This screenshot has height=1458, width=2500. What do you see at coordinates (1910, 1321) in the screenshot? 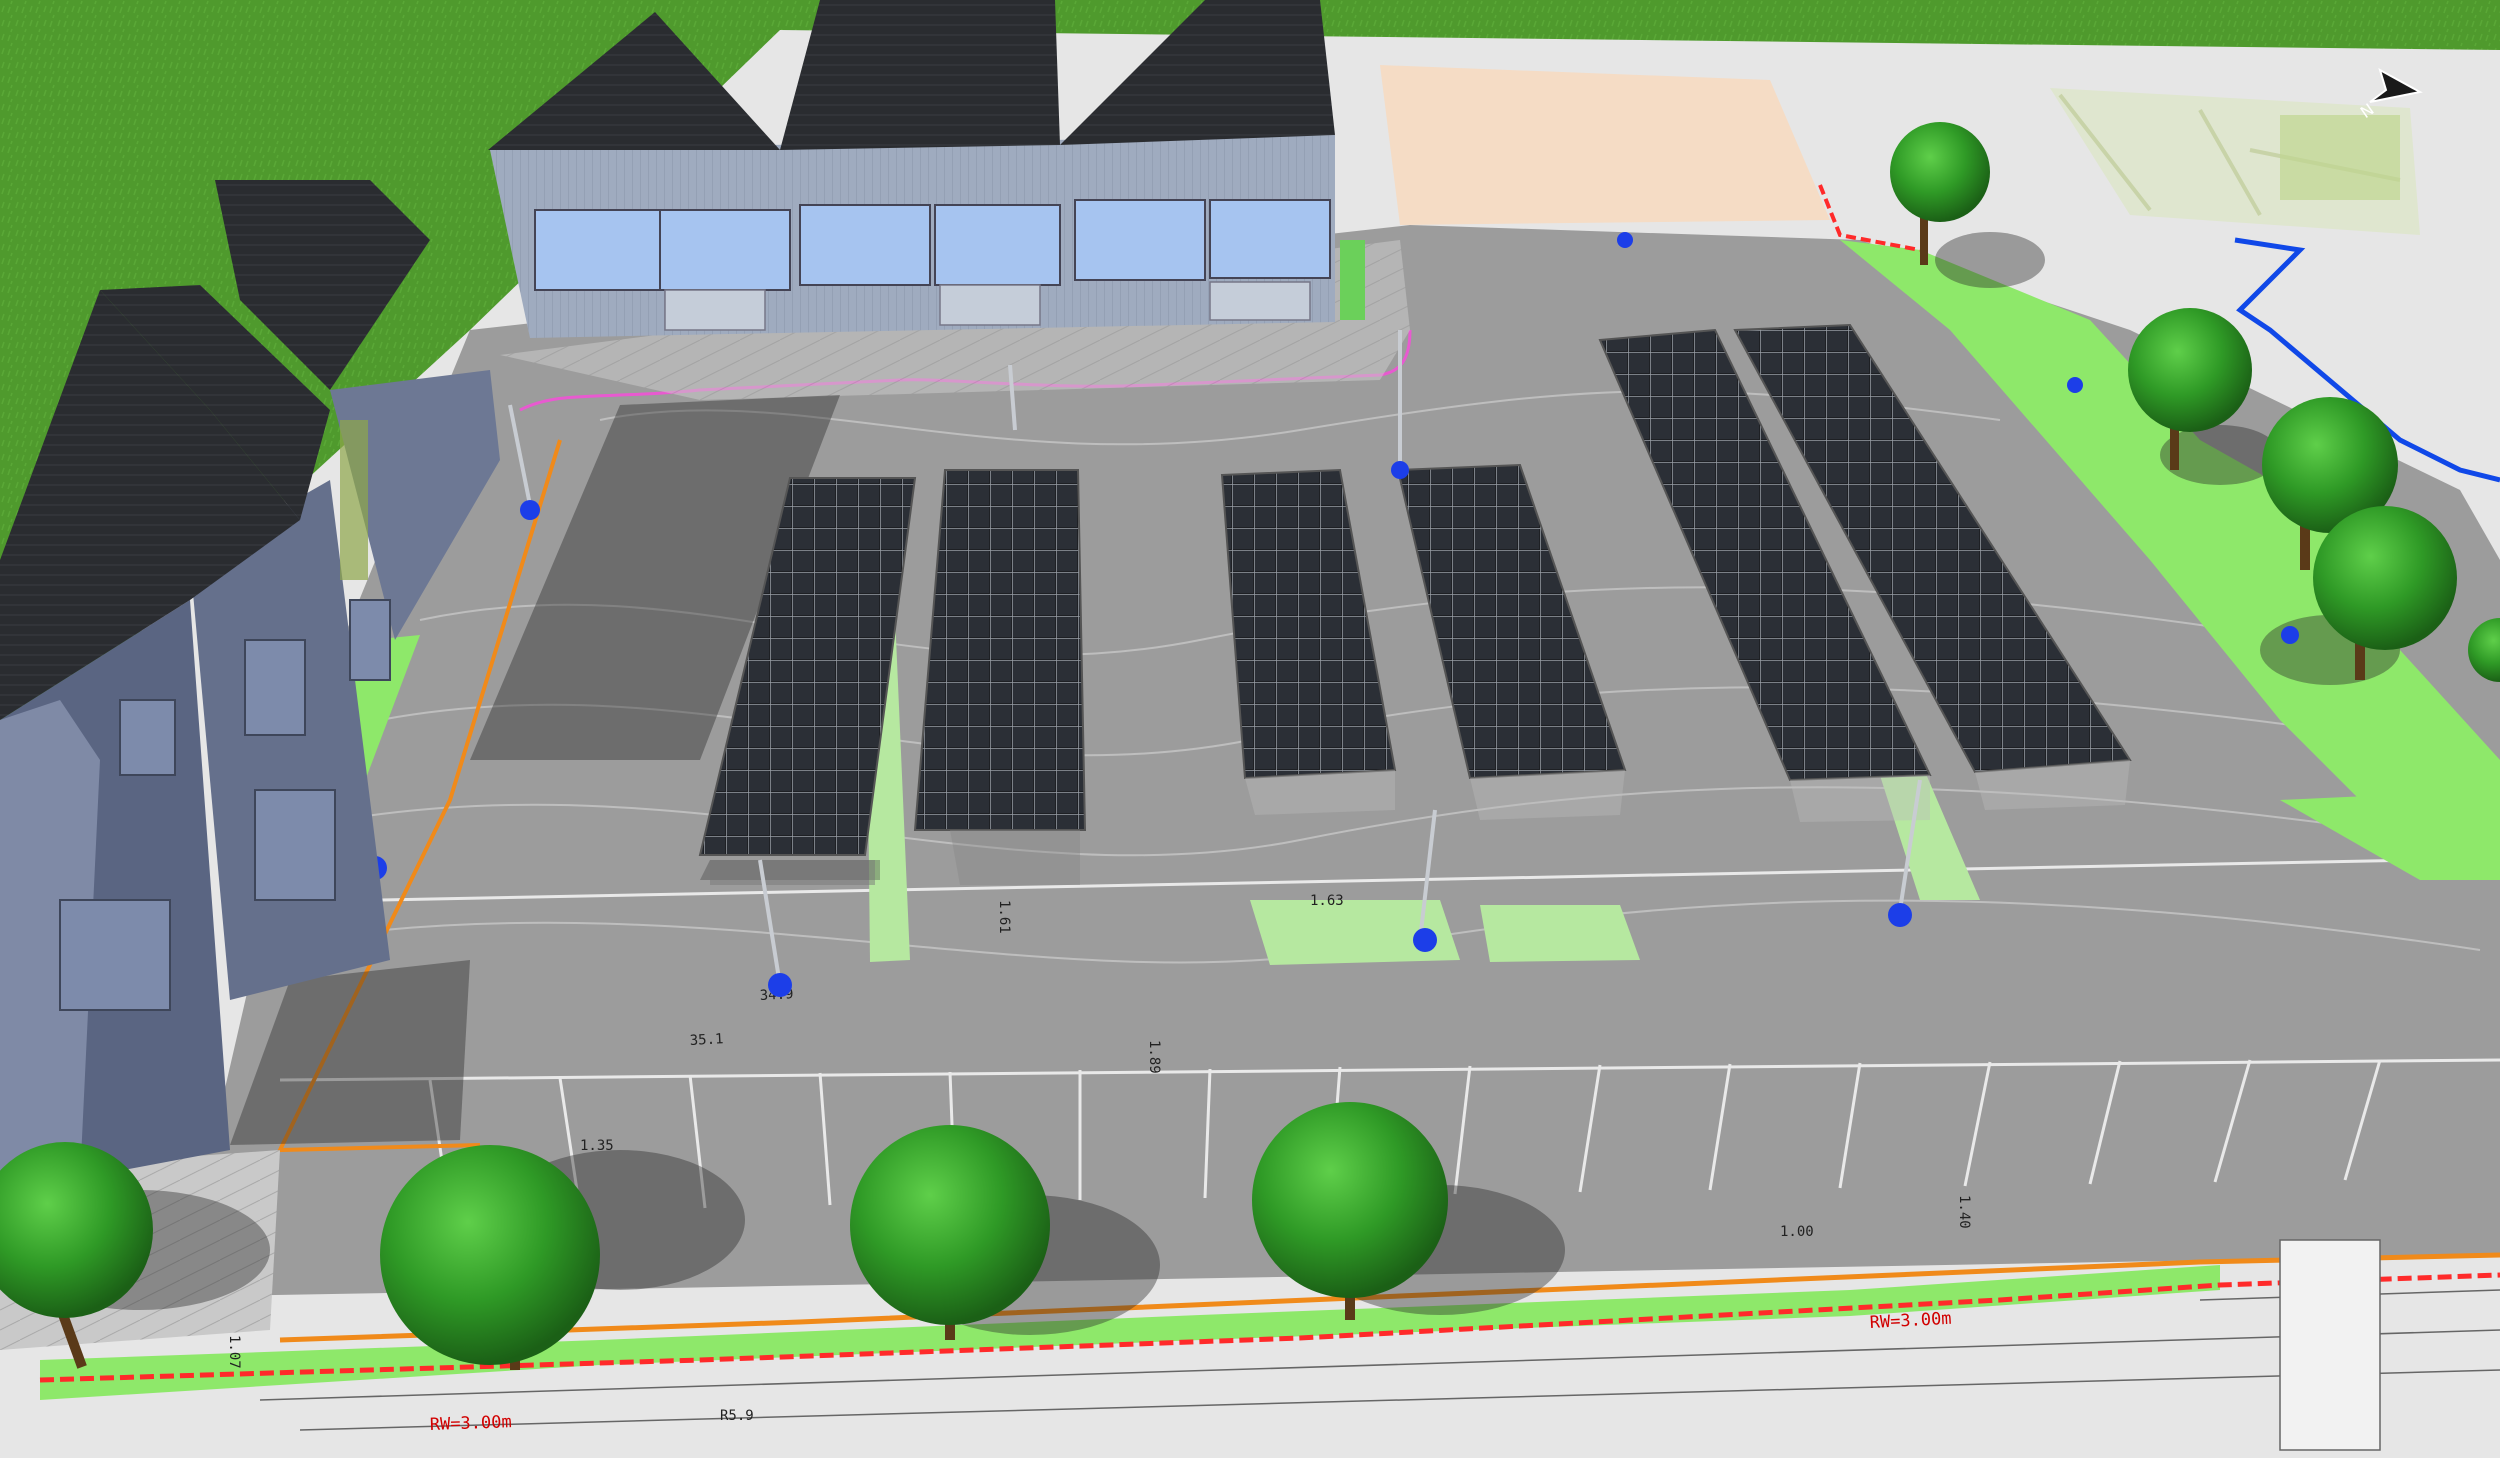
I see `street-label-1: RW=3.00m` at bounding box center [1910, 1321].